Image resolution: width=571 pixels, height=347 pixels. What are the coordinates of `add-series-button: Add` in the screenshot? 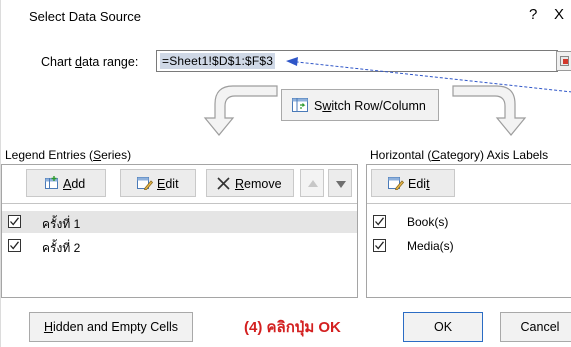 It's located at (66, 183).